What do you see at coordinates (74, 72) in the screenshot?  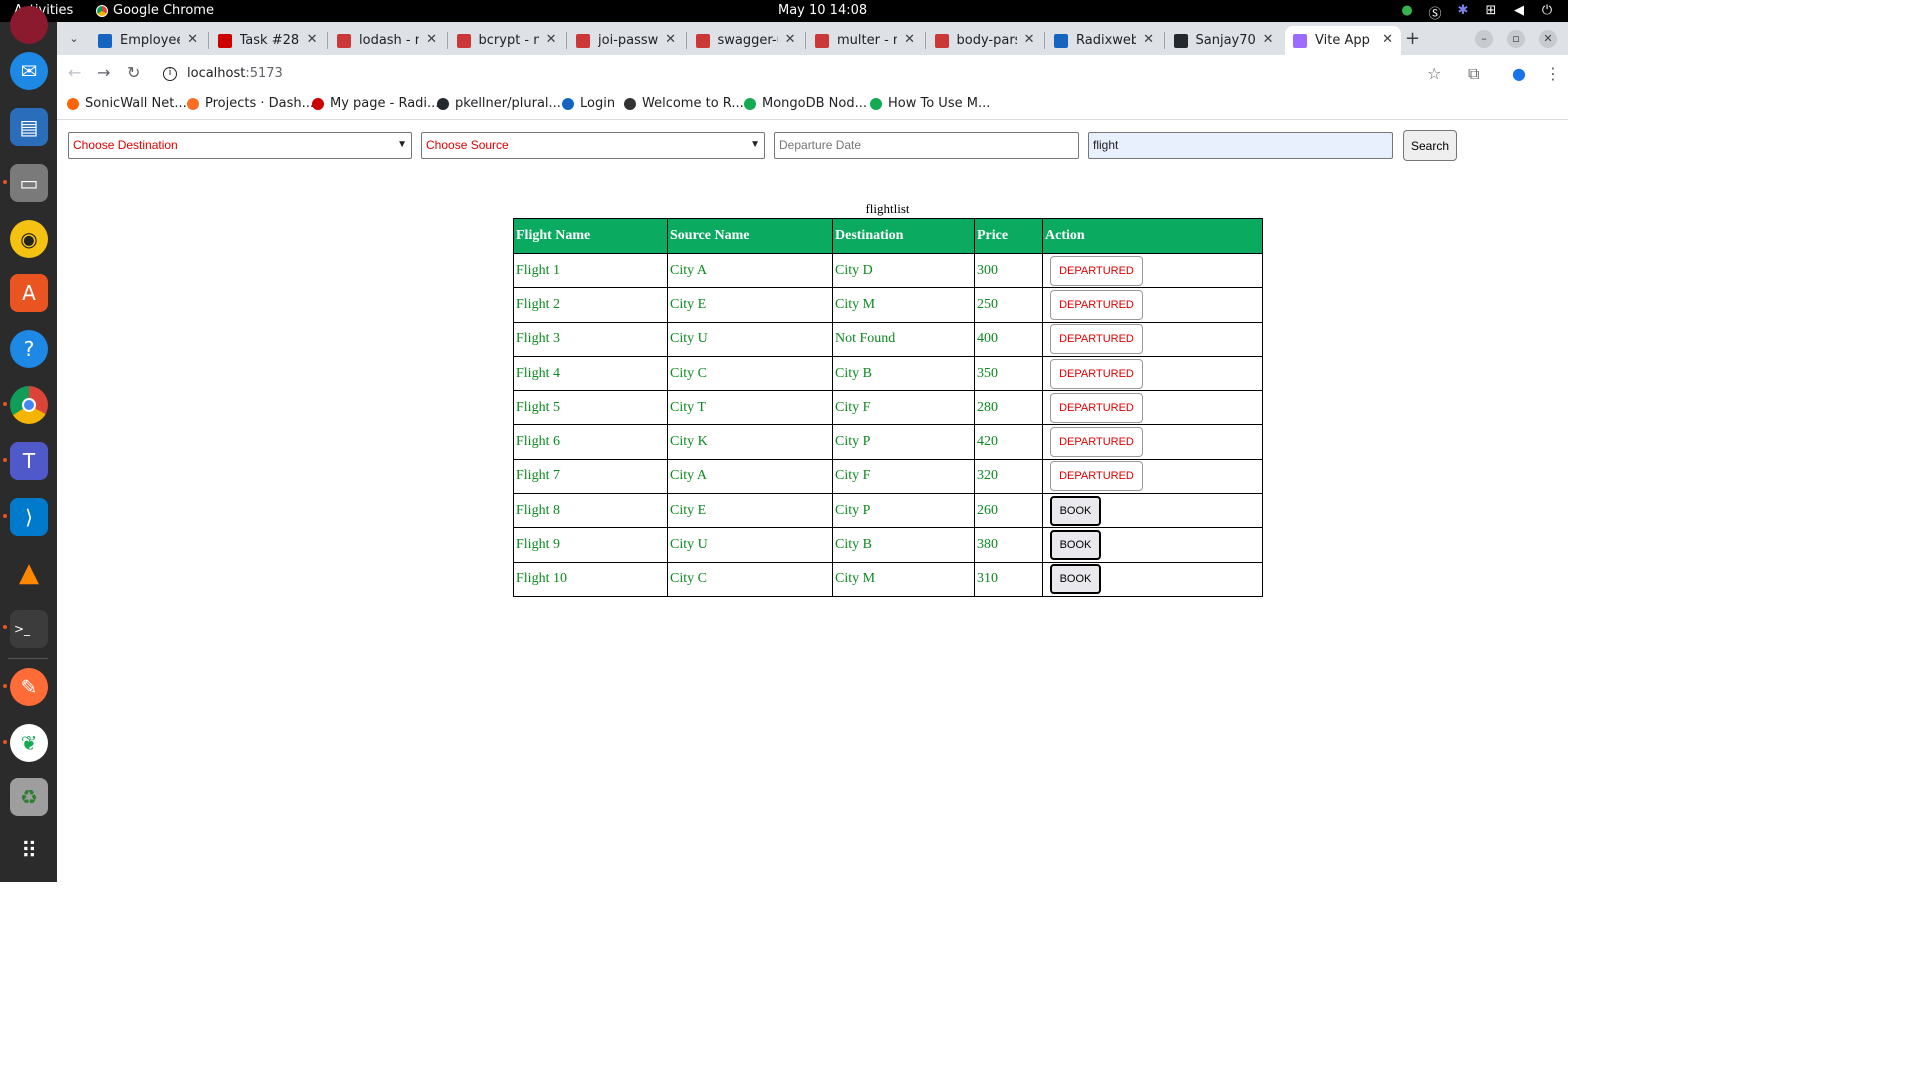 I see `back-icon: ←` at bounding box center [74, 72].